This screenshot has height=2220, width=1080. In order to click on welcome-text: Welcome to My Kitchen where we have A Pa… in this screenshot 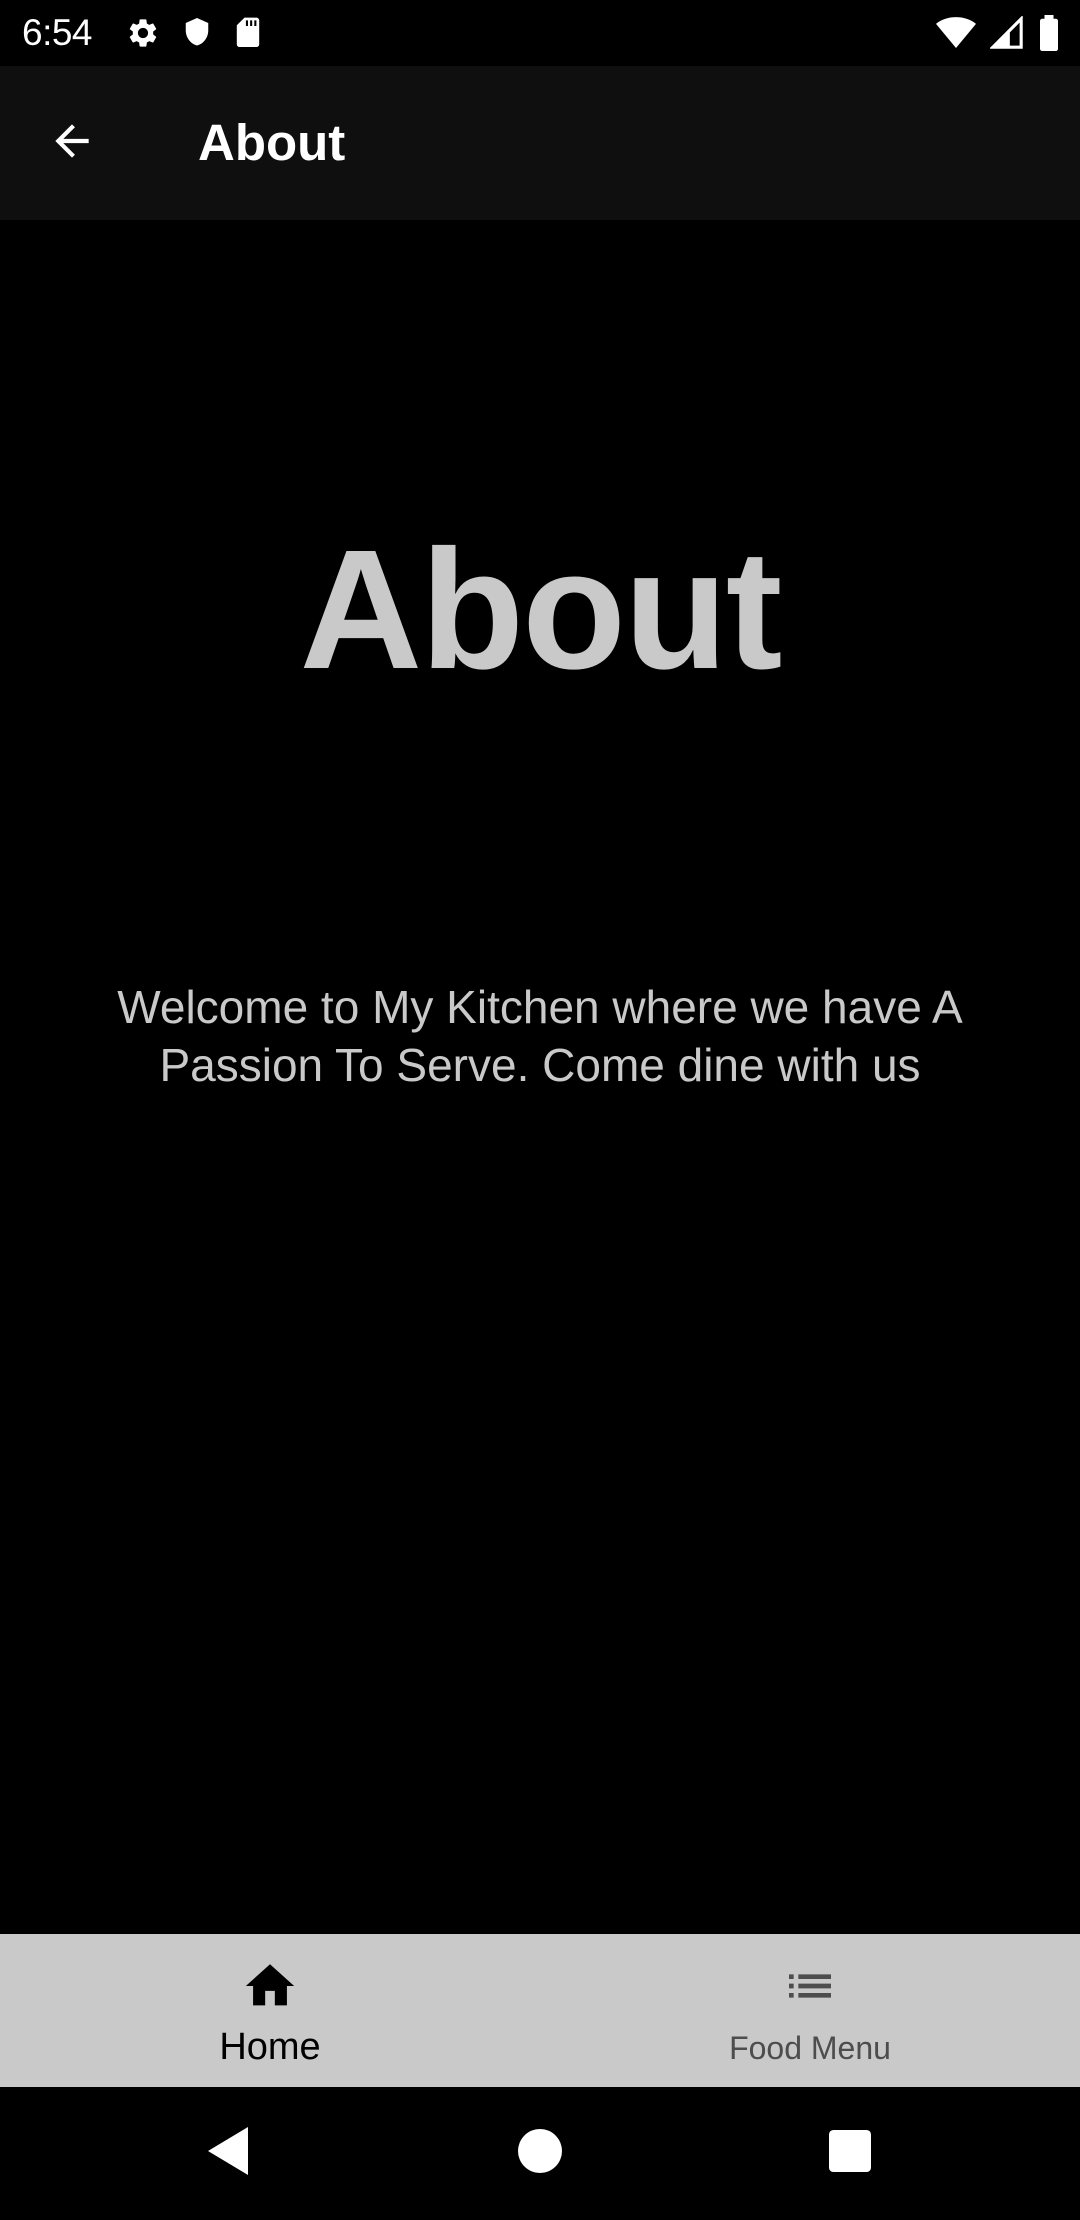, I will do `click(540, 1036)`.